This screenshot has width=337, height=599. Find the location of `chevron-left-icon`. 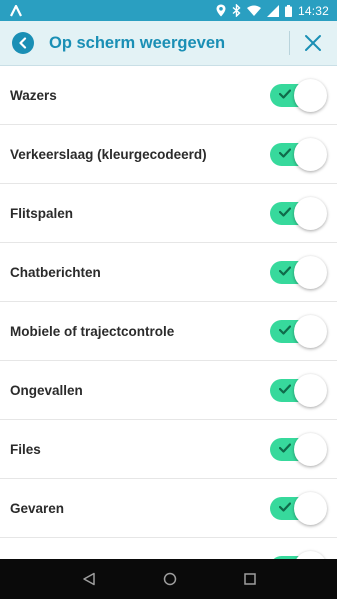

chevron-left-icon is located at coordinates (23, 43).